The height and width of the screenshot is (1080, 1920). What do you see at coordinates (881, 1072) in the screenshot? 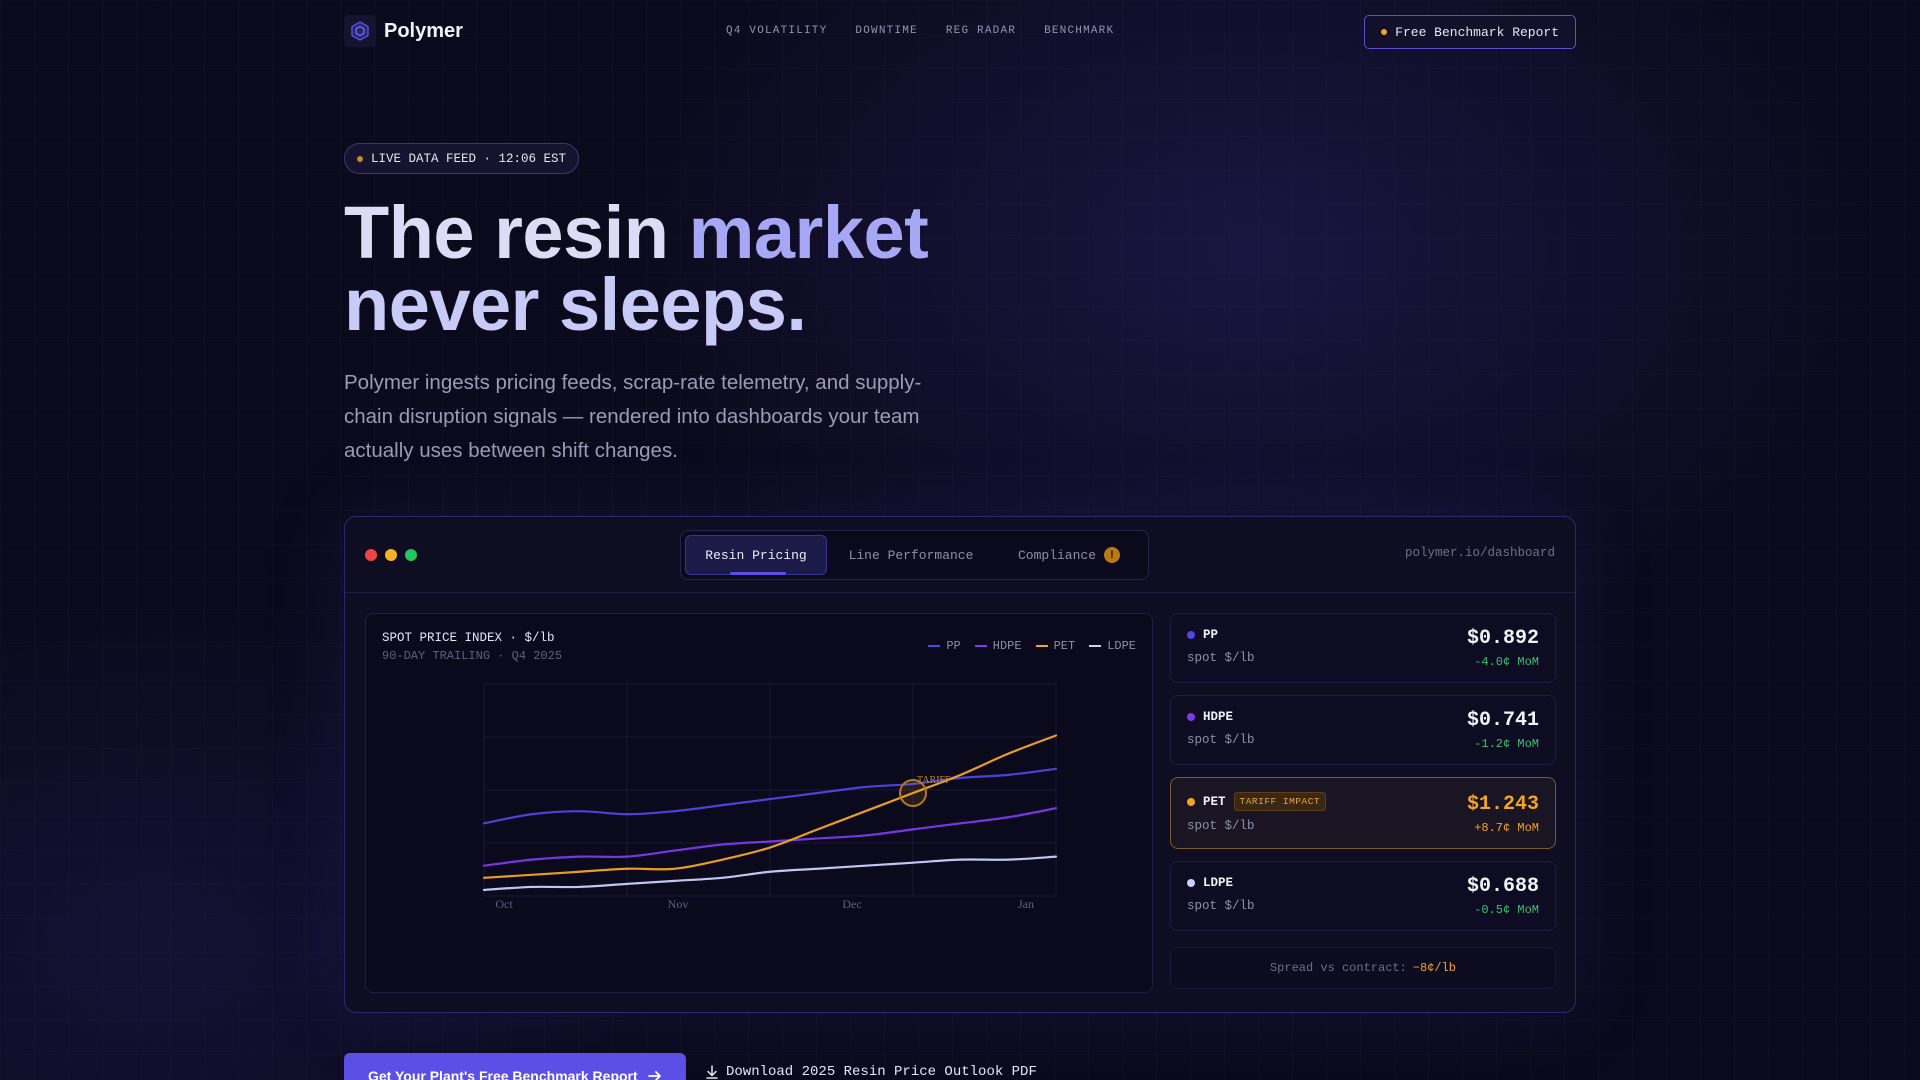
I see `cta-secondary-label: Download 2025 Resin Price Outlook PDF` at bounding box center [881, 1072].